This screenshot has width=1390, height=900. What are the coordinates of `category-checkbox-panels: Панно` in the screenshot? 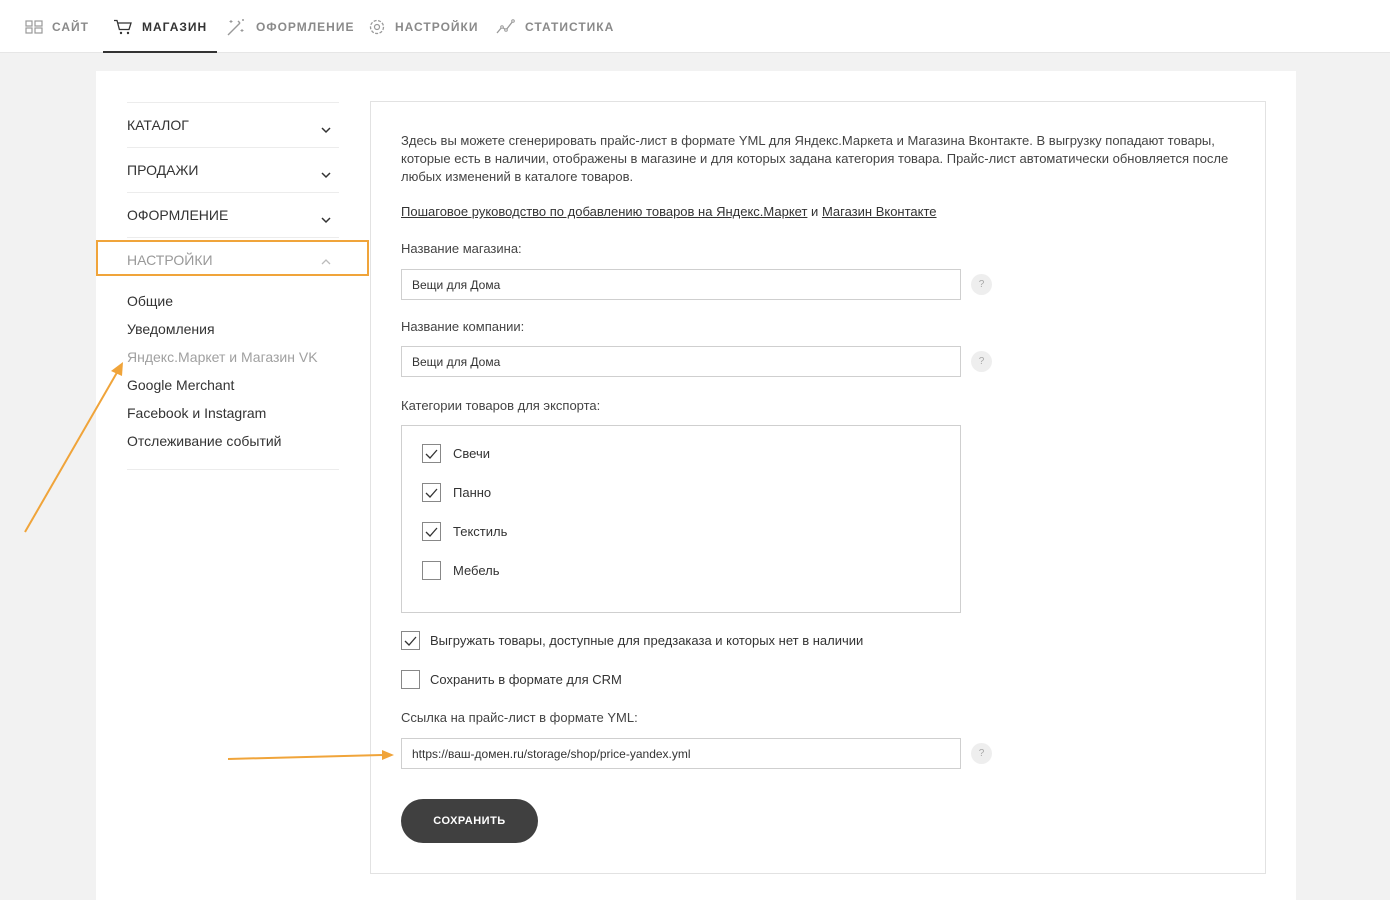 It's located at (456, 492).